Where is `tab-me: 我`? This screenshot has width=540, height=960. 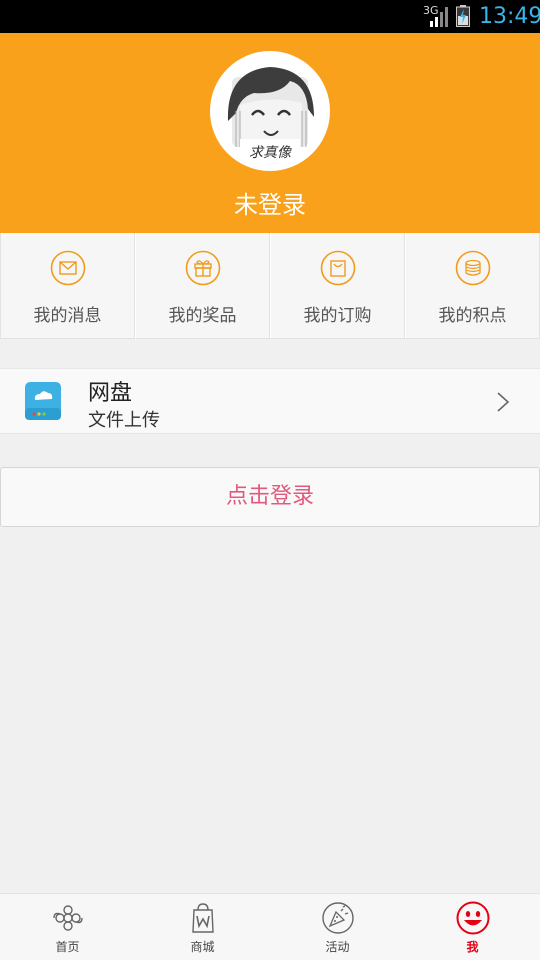 tab-me: 我 is located at coordinates (472, 927).